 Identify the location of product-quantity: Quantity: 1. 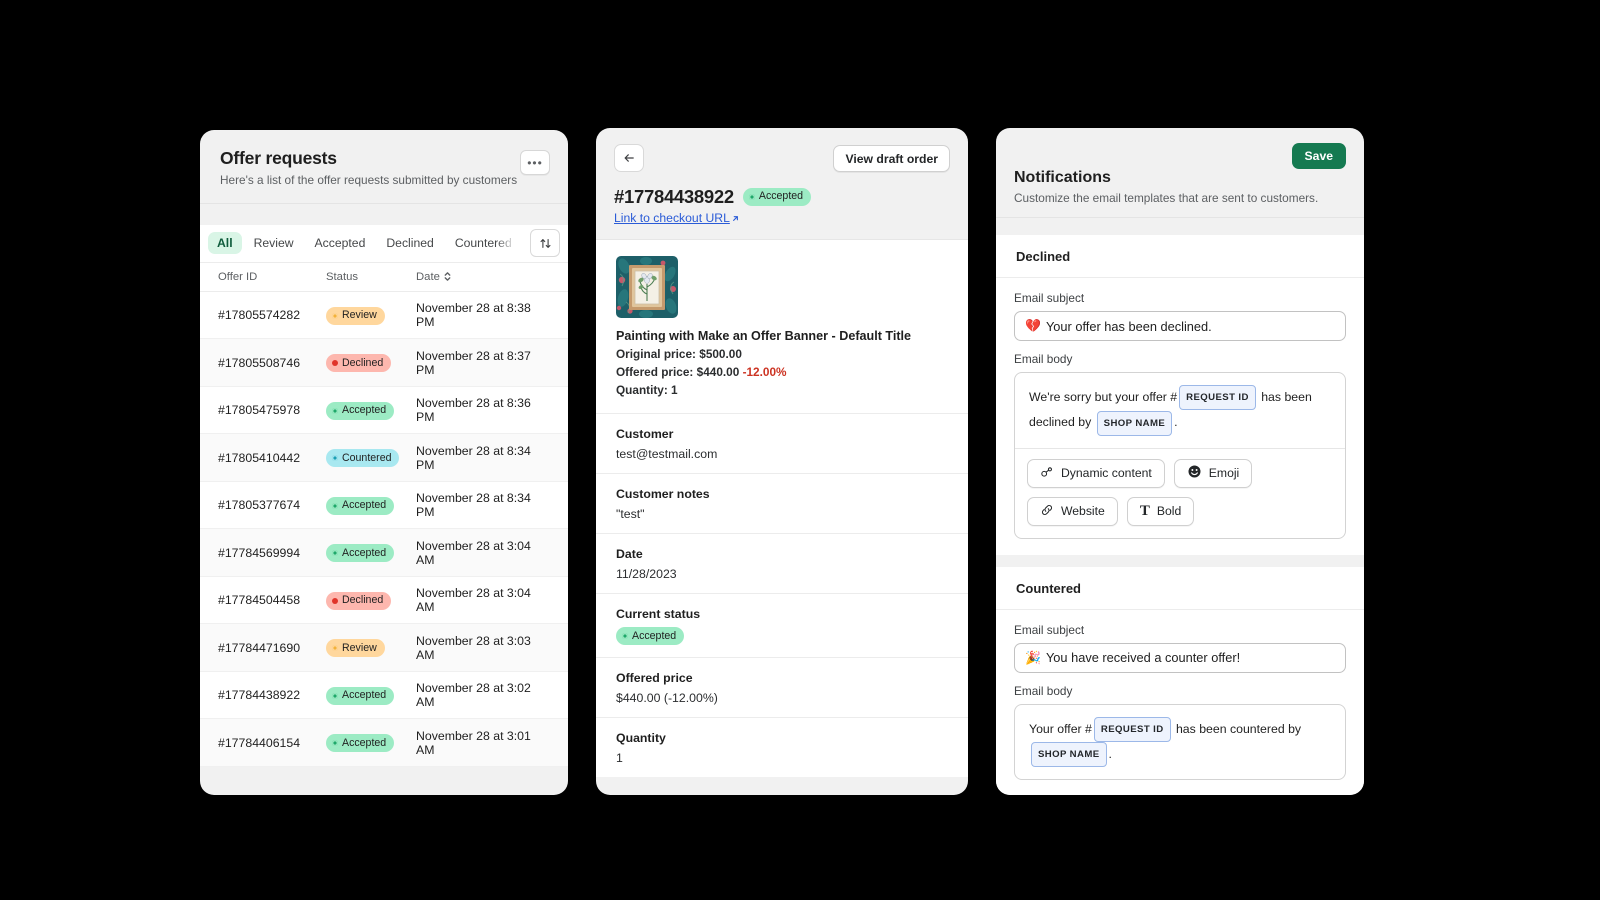
(647, 390).